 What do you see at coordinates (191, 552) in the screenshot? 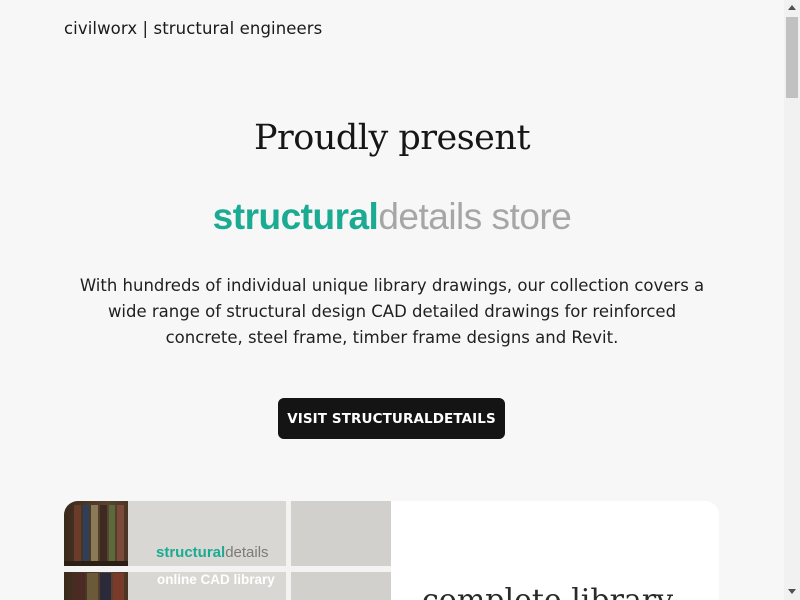
I see `photo-logo-structural: structural` at bounding box center [191, 552].